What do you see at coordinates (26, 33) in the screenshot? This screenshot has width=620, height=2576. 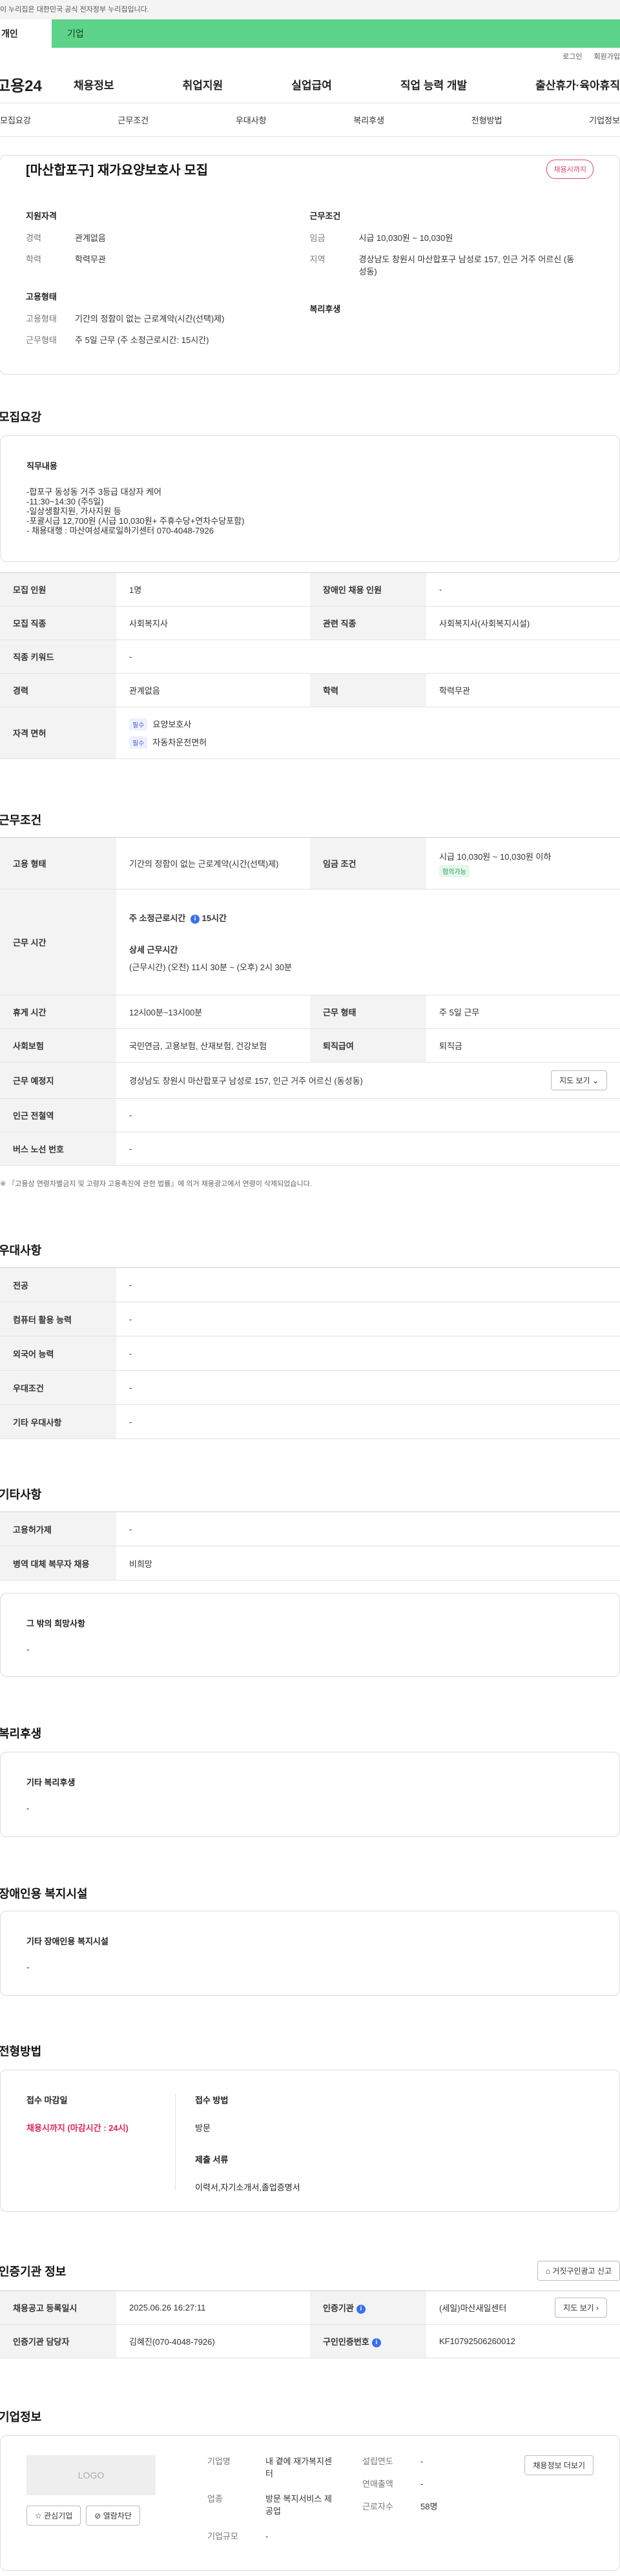 I see `tab-person: 개인` at bounding box center [26, 33].